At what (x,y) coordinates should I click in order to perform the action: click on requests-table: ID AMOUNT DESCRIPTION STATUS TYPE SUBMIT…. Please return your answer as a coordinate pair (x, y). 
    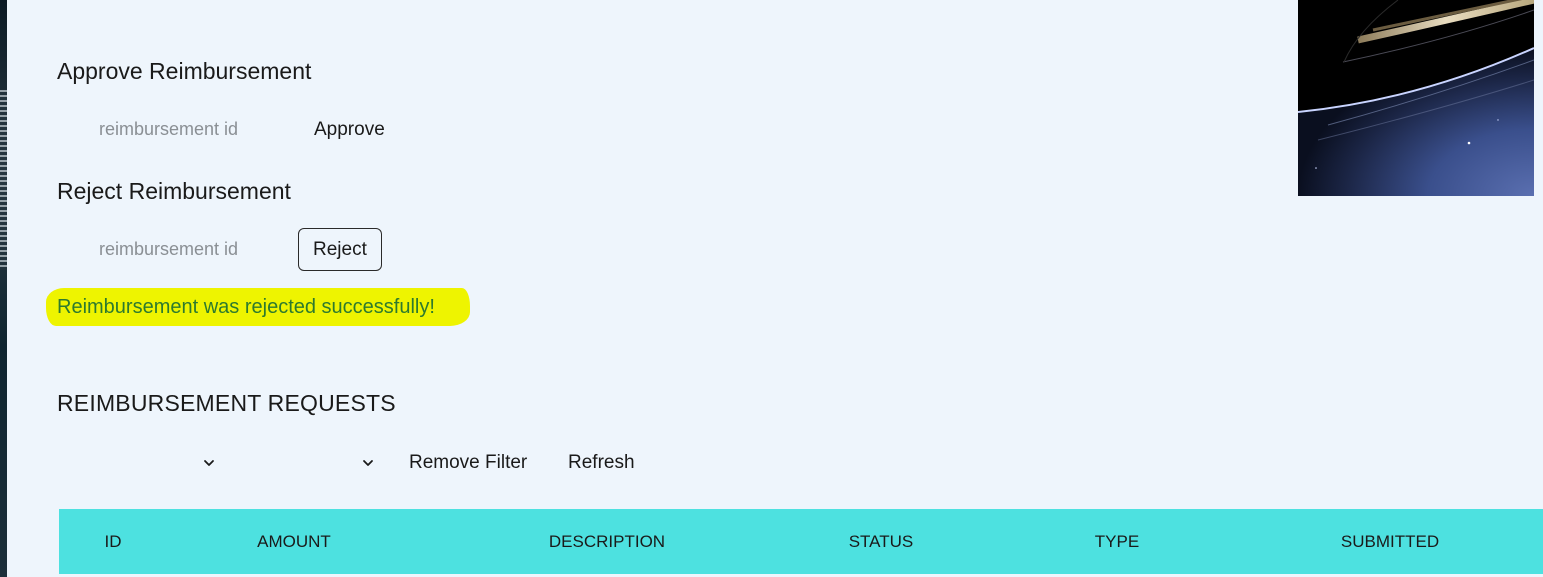
    Looking at the image, I should click on (801, 541).